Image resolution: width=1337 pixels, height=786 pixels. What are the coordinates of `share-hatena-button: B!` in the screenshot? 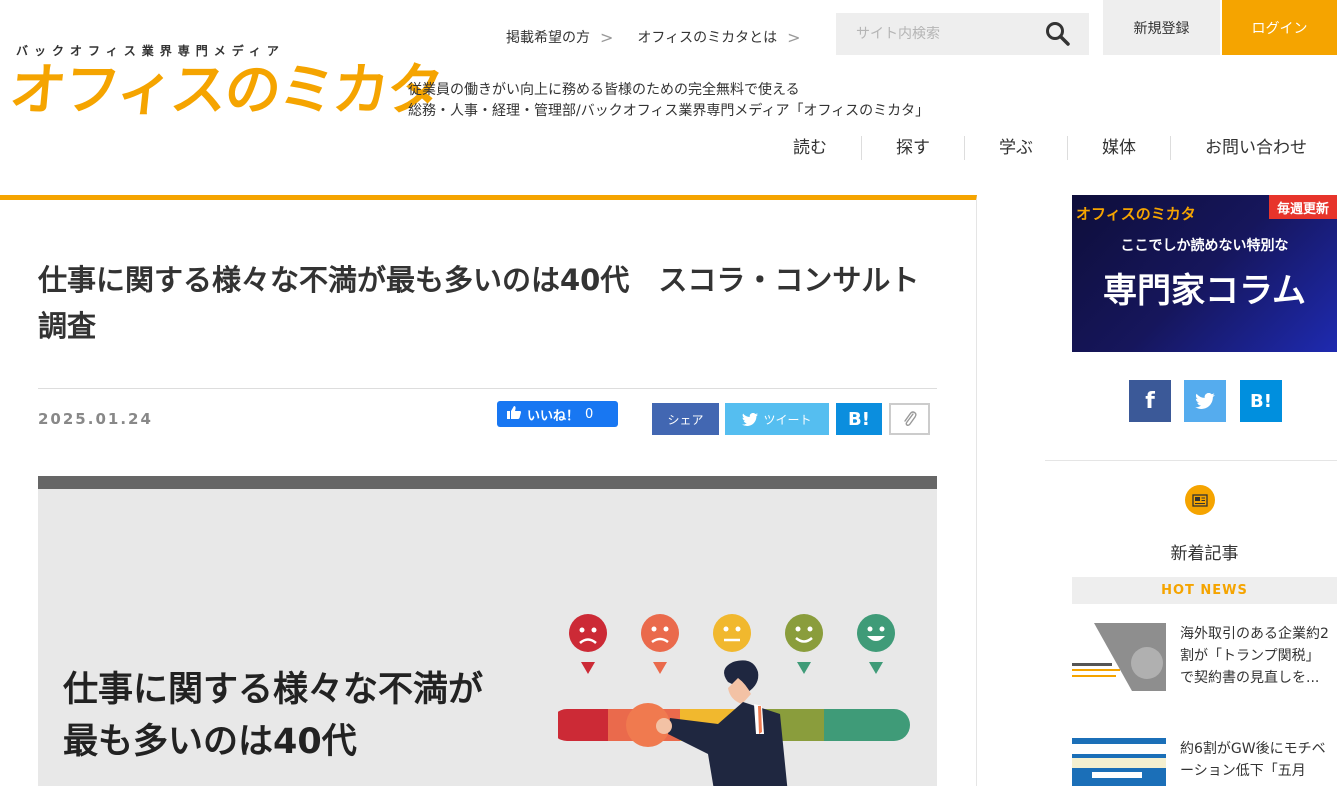 It's located at (859, 419).